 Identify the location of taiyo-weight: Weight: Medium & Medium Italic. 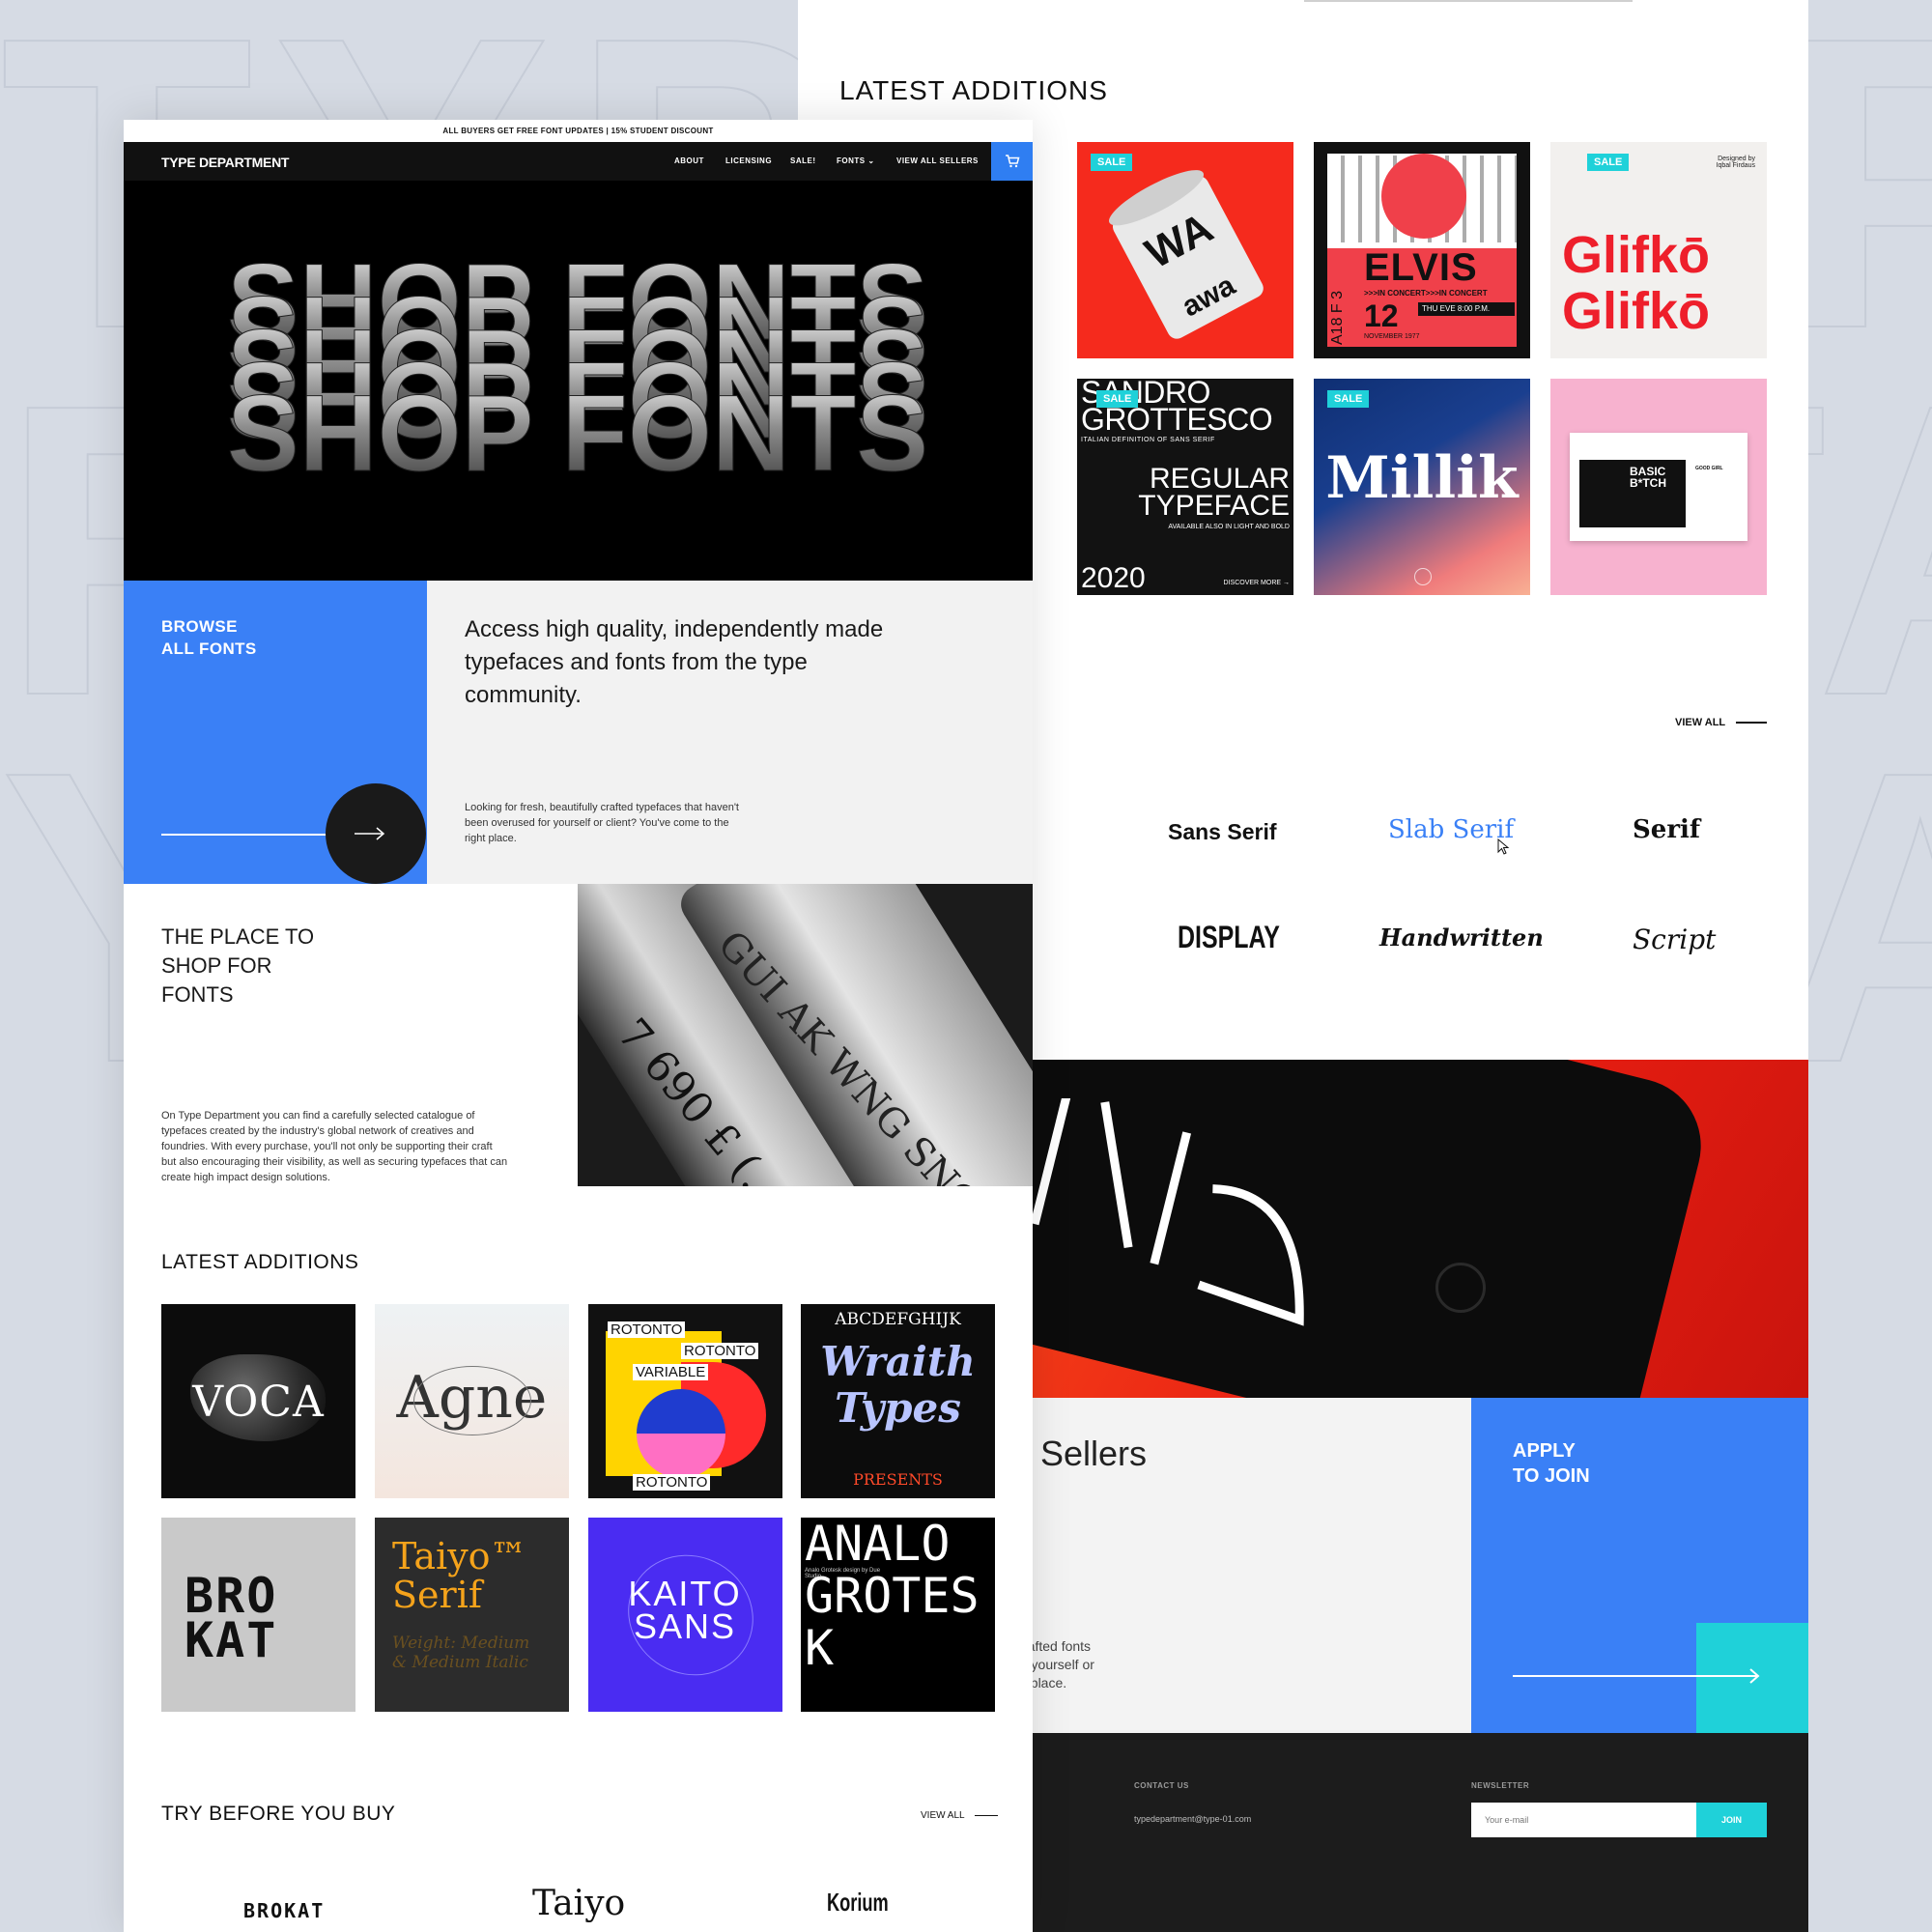
(461, 1653).